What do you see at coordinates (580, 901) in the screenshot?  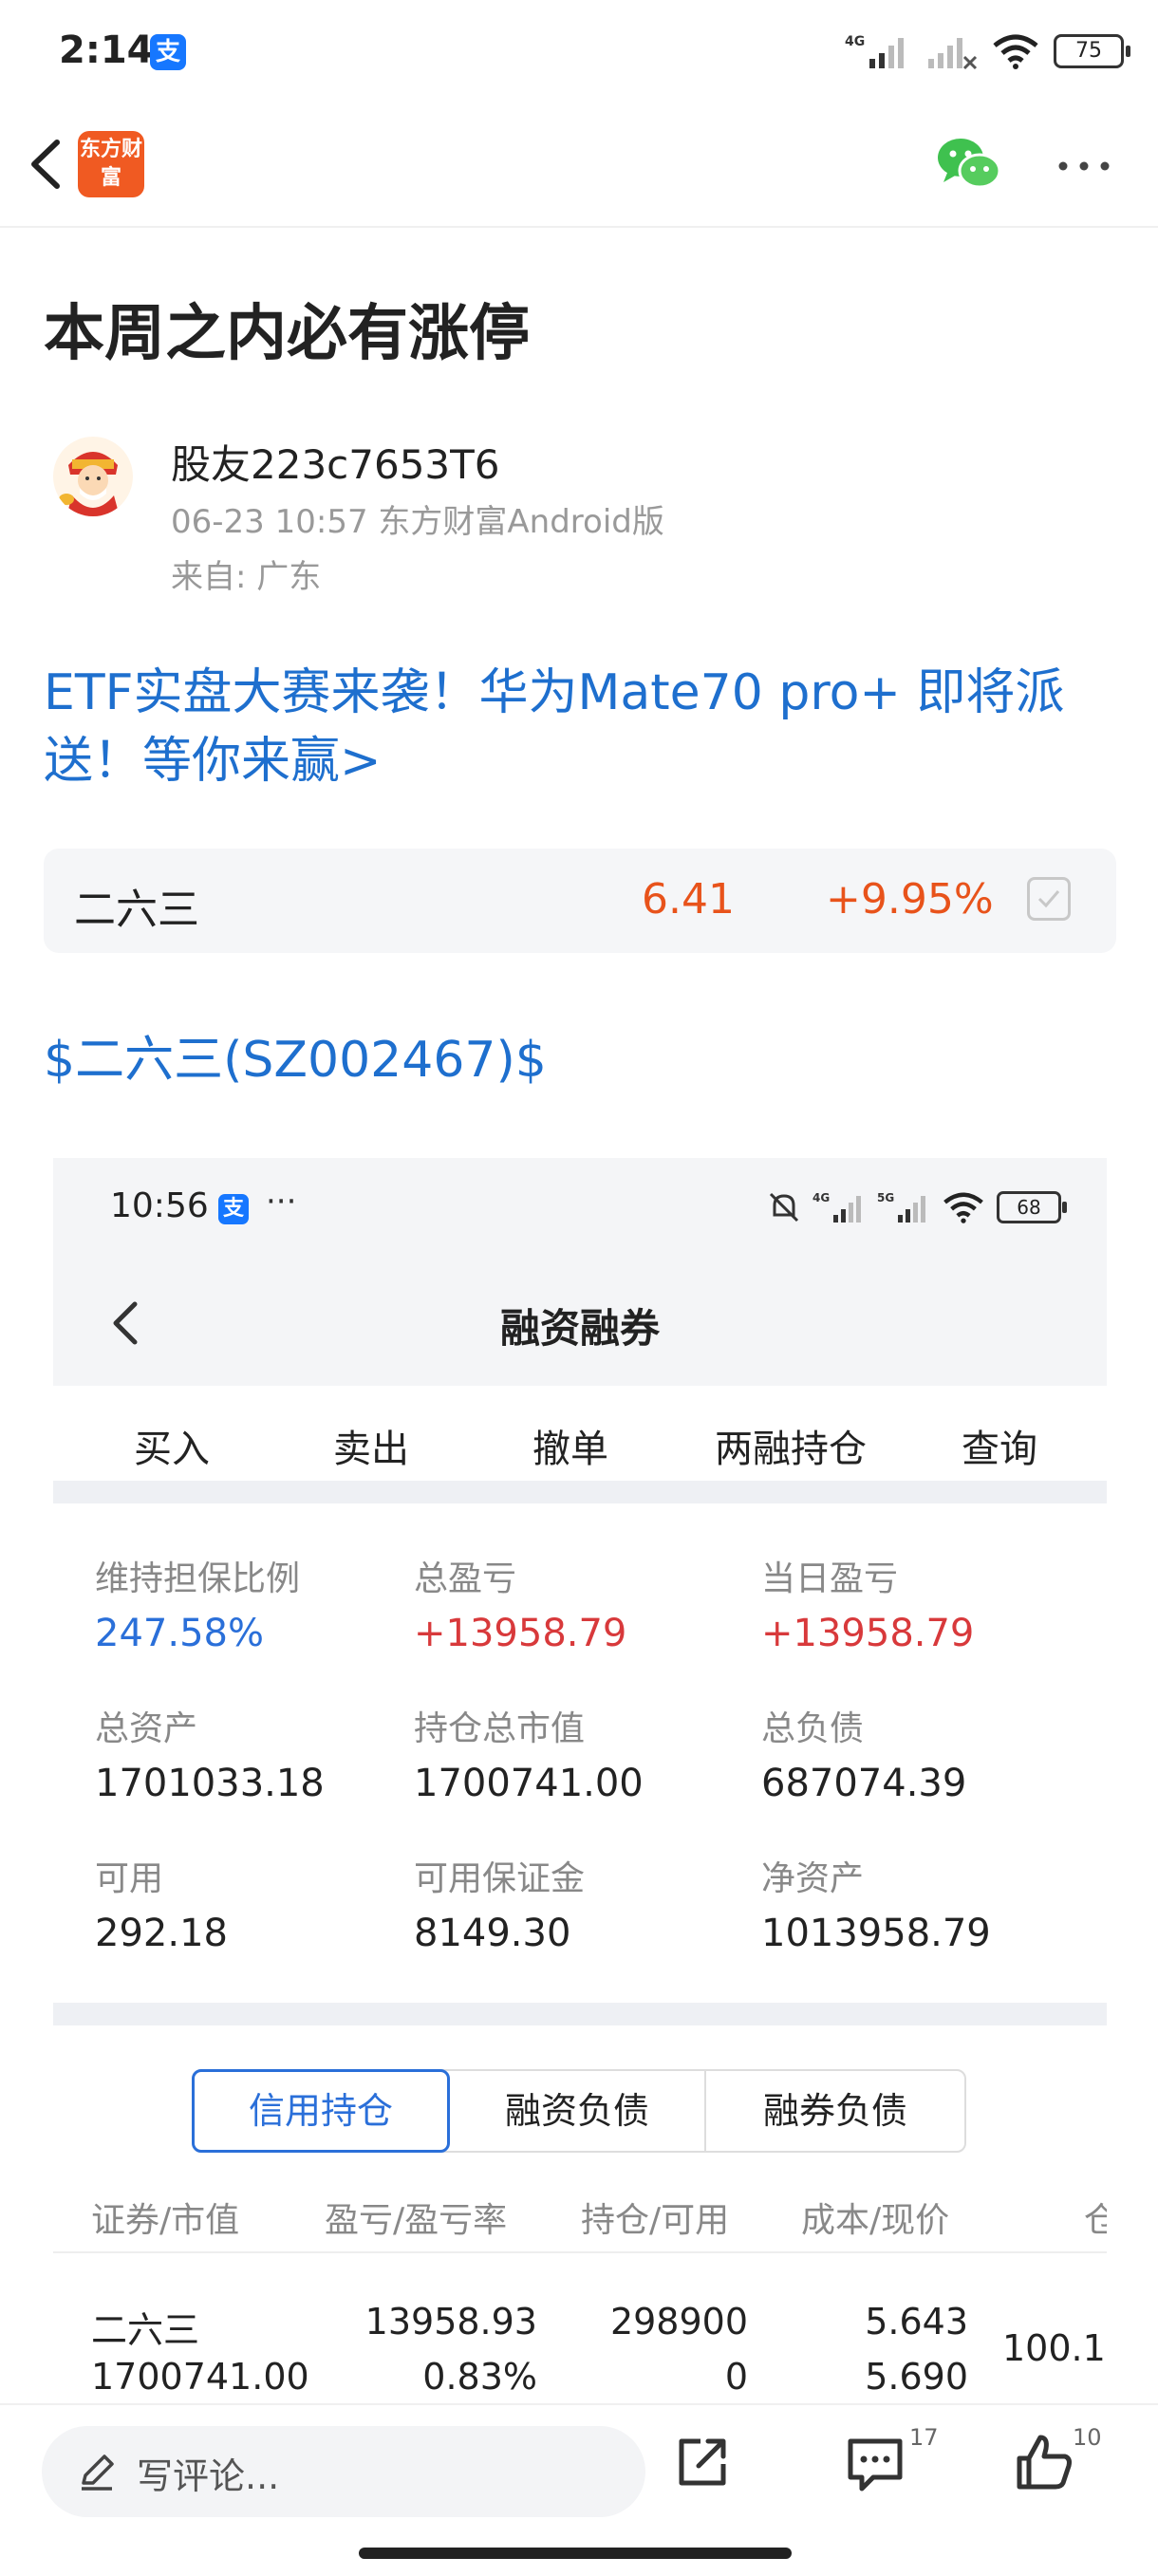 I see `stock-quote-card: 二六三 6.41 +9.95%` at bounding box center [580, 901].